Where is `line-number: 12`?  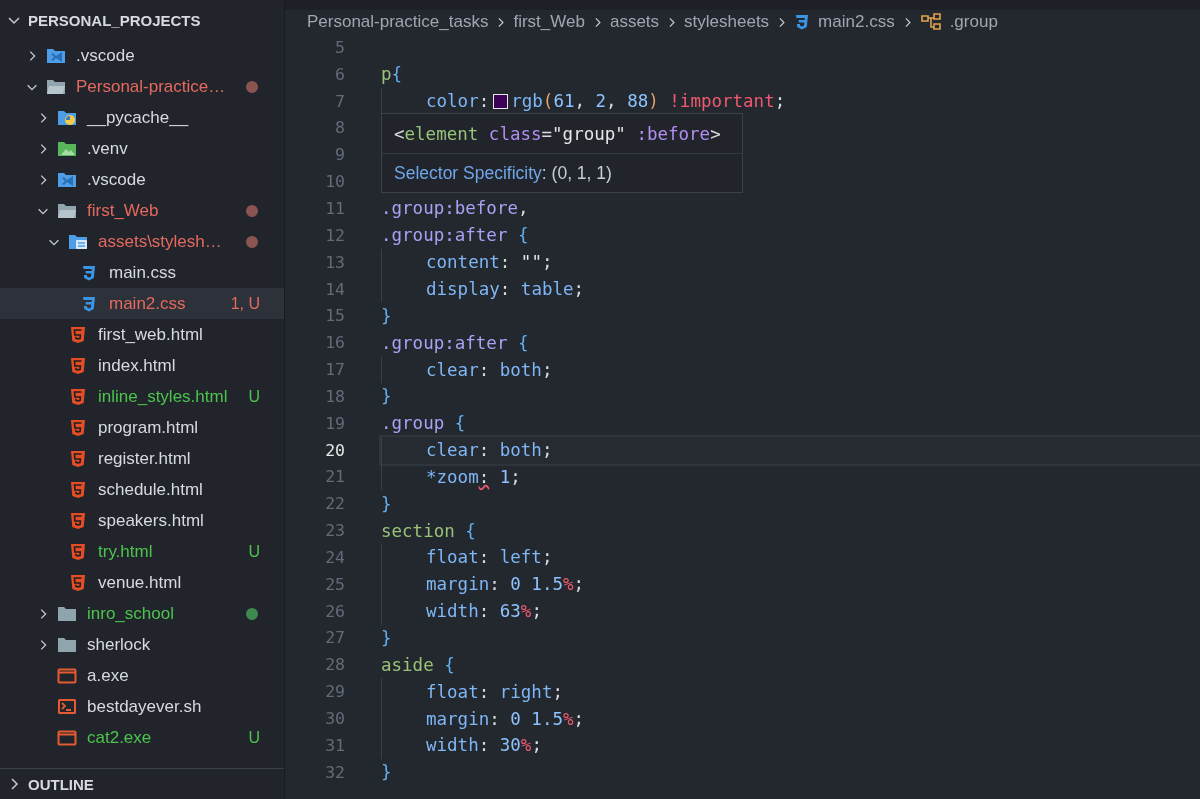
line-number: 12 is located at coordinates (334, 235).